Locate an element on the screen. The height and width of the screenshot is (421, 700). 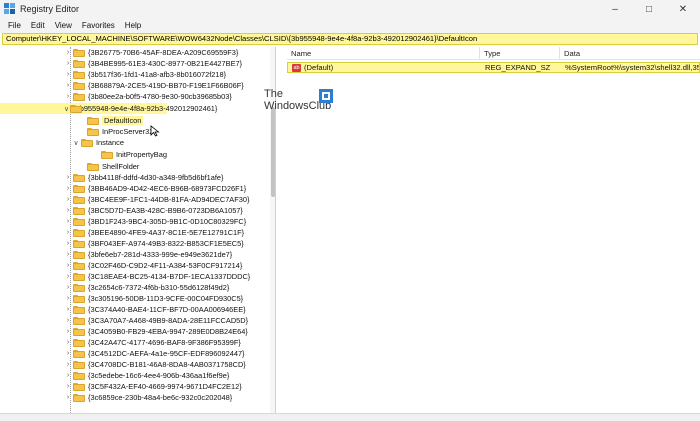
tree-item-expanded-clsid: ∨ {3b955948-9e4e-4f8a-92b3-492012902461} is located at coordinates (108, 108).